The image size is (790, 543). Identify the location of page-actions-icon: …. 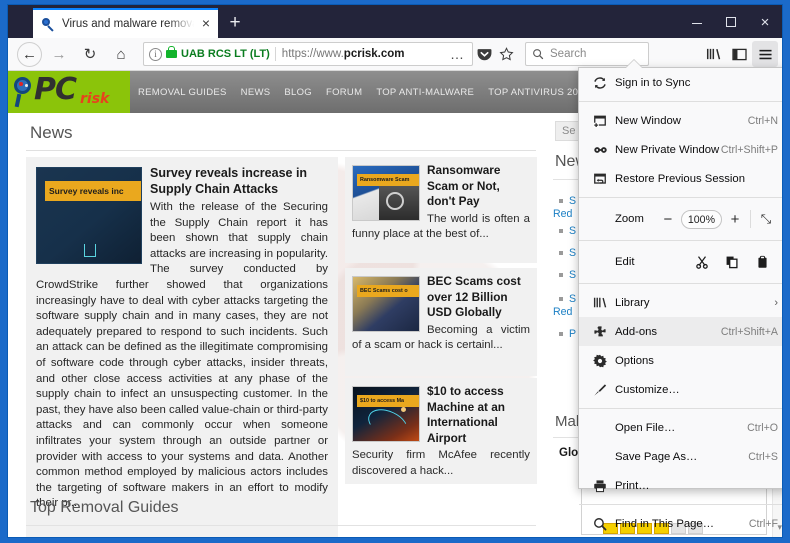
(458, 54).